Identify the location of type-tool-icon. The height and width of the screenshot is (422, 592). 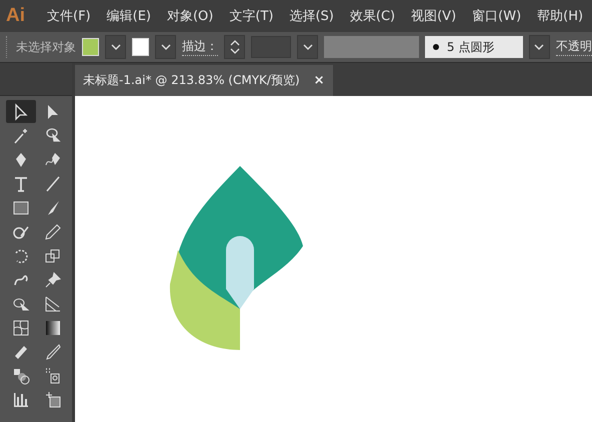
(21, 183).